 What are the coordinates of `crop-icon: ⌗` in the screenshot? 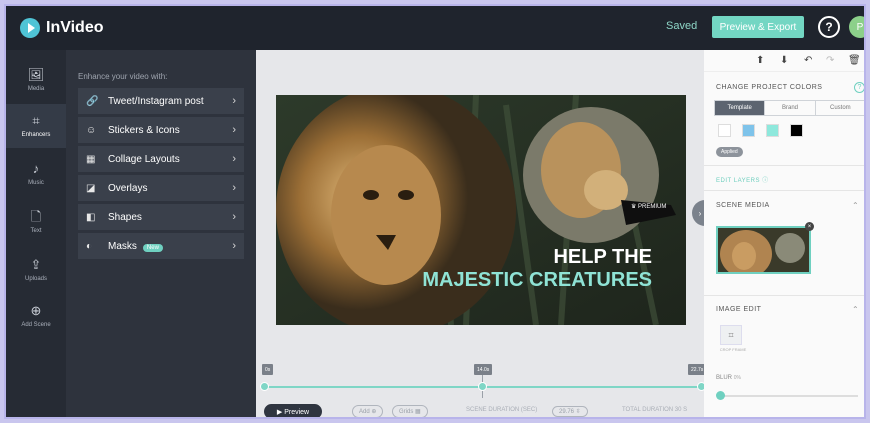 It's located at (731, 335).